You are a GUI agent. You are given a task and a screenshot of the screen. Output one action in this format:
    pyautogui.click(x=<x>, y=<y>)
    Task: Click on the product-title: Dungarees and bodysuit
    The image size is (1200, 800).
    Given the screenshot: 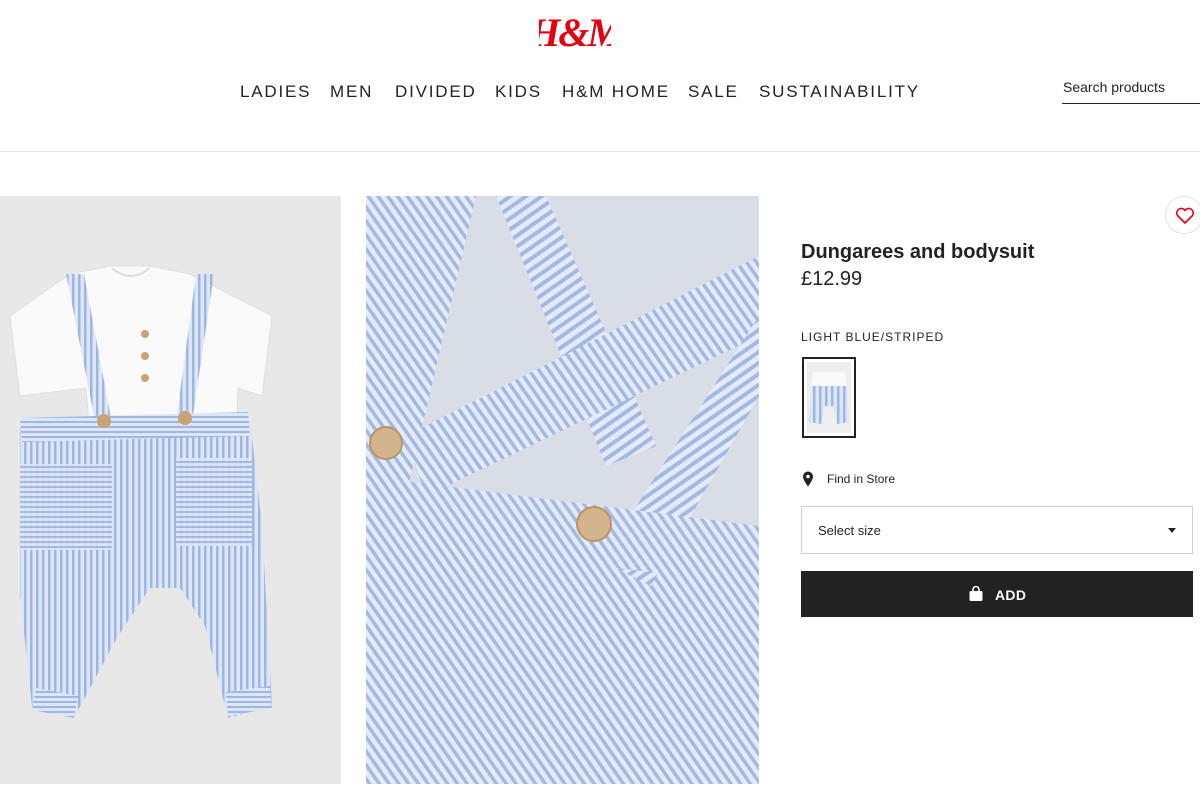 What is the action you would take?
    pyautogui.click(x=918, y=252)
    